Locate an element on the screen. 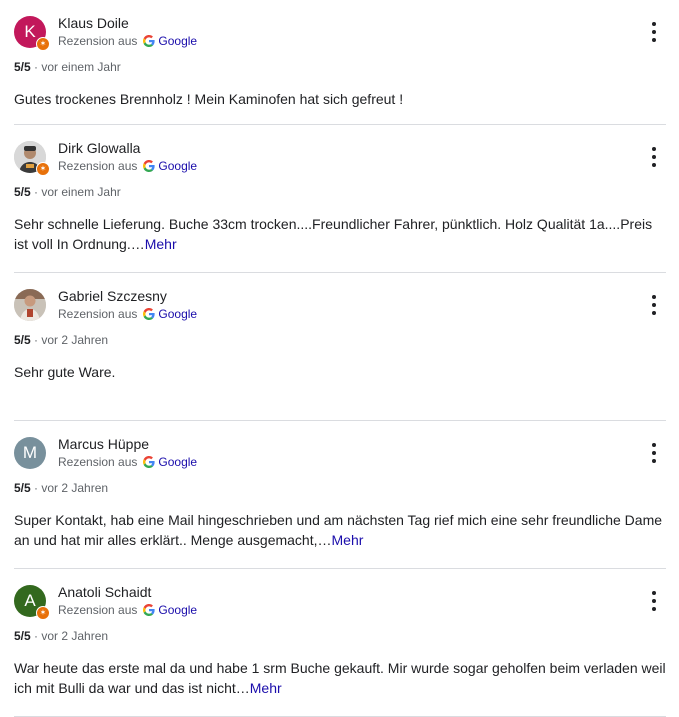 Image resolution: width=679 pixels, height=717 pixels. avatar-photo is located at coordinates (30, 305).